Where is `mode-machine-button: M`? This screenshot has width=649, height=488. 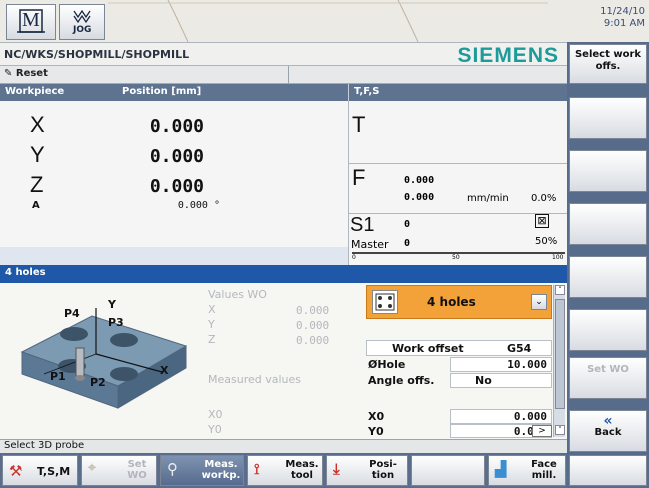
mode-machine-button: M is located at coordinates (31, 22).